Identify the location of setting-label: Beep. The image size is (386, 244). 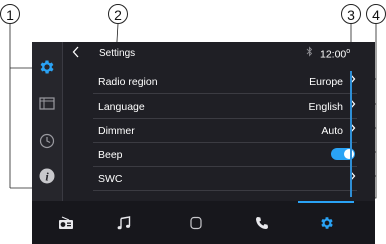
(110, 155).